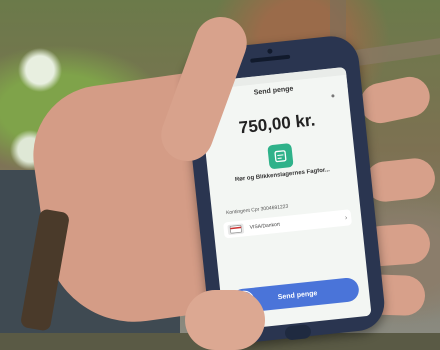 This screenshot has height=350, width=440. Describe the element at coordinates (273, 90) in the screenshot. I see `nav-title: Send penge` at that location.